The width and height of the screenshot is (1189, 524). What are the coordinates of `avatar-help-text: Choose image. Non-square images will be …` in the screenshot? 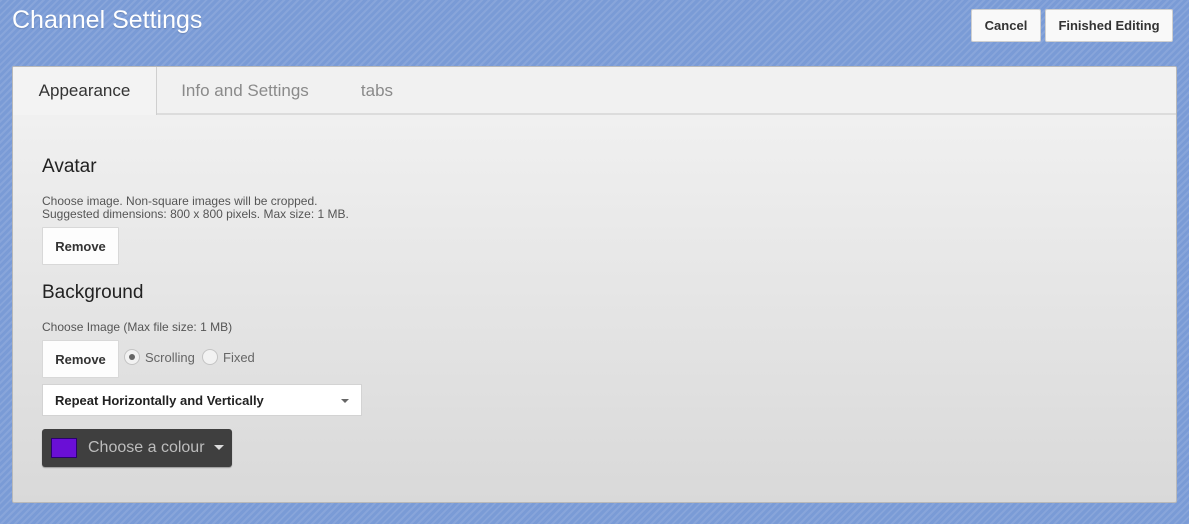 It's located at (195, 208).